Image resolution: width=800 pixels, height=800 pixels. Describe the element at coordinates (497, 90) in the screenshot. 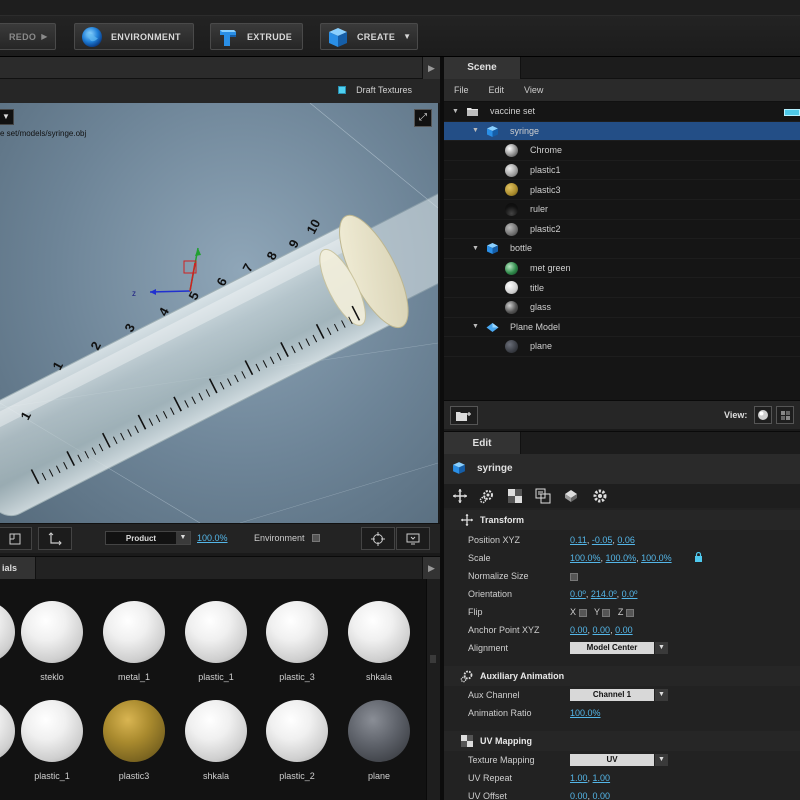

I see `menu-edit: Edit` at that location.